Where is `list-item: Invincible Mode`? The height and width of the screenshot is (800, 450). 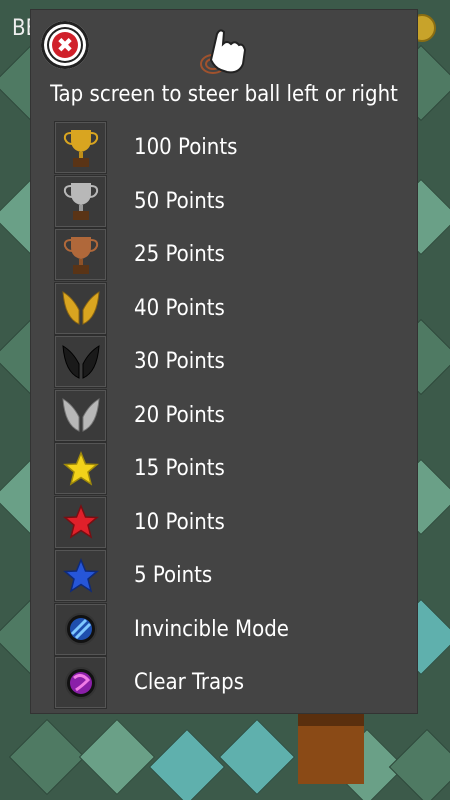
list-item: Invincible Mode is located at coordinates (171, 629).